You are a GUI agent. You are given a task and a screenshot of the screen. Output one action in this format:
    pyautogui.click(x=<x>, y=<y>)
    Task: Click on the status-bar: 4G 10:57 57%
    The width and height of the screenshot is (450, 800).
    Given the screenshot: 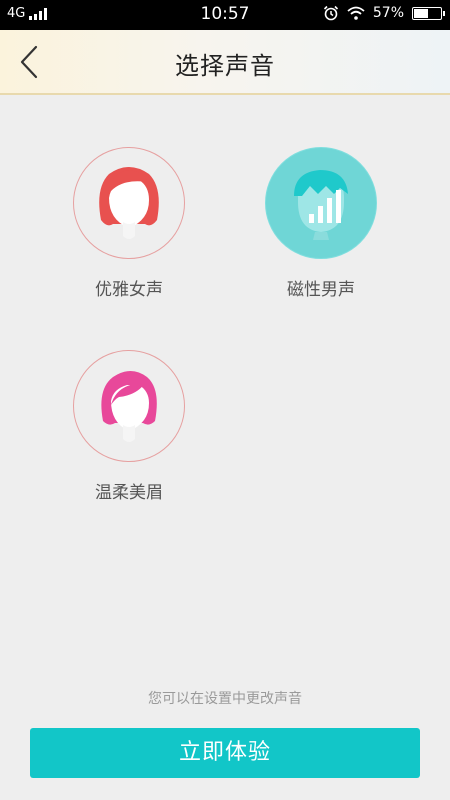 What is the action you would take?
    pyautogui.click(x=225, y=15)
    